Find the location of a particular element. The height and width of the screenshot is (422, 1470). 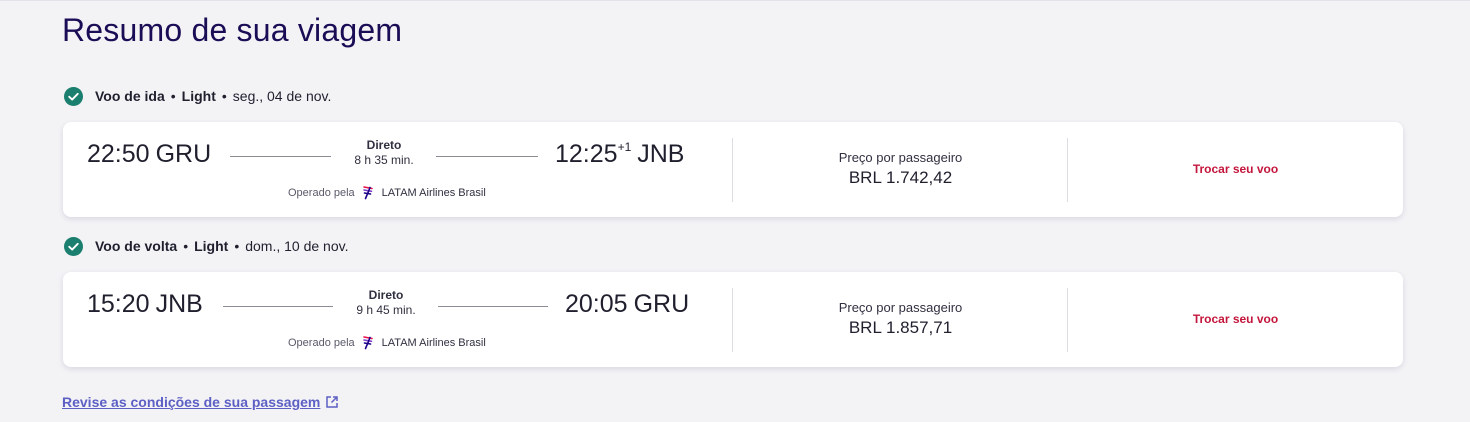

top-divider is located at coordinates (735, 0).